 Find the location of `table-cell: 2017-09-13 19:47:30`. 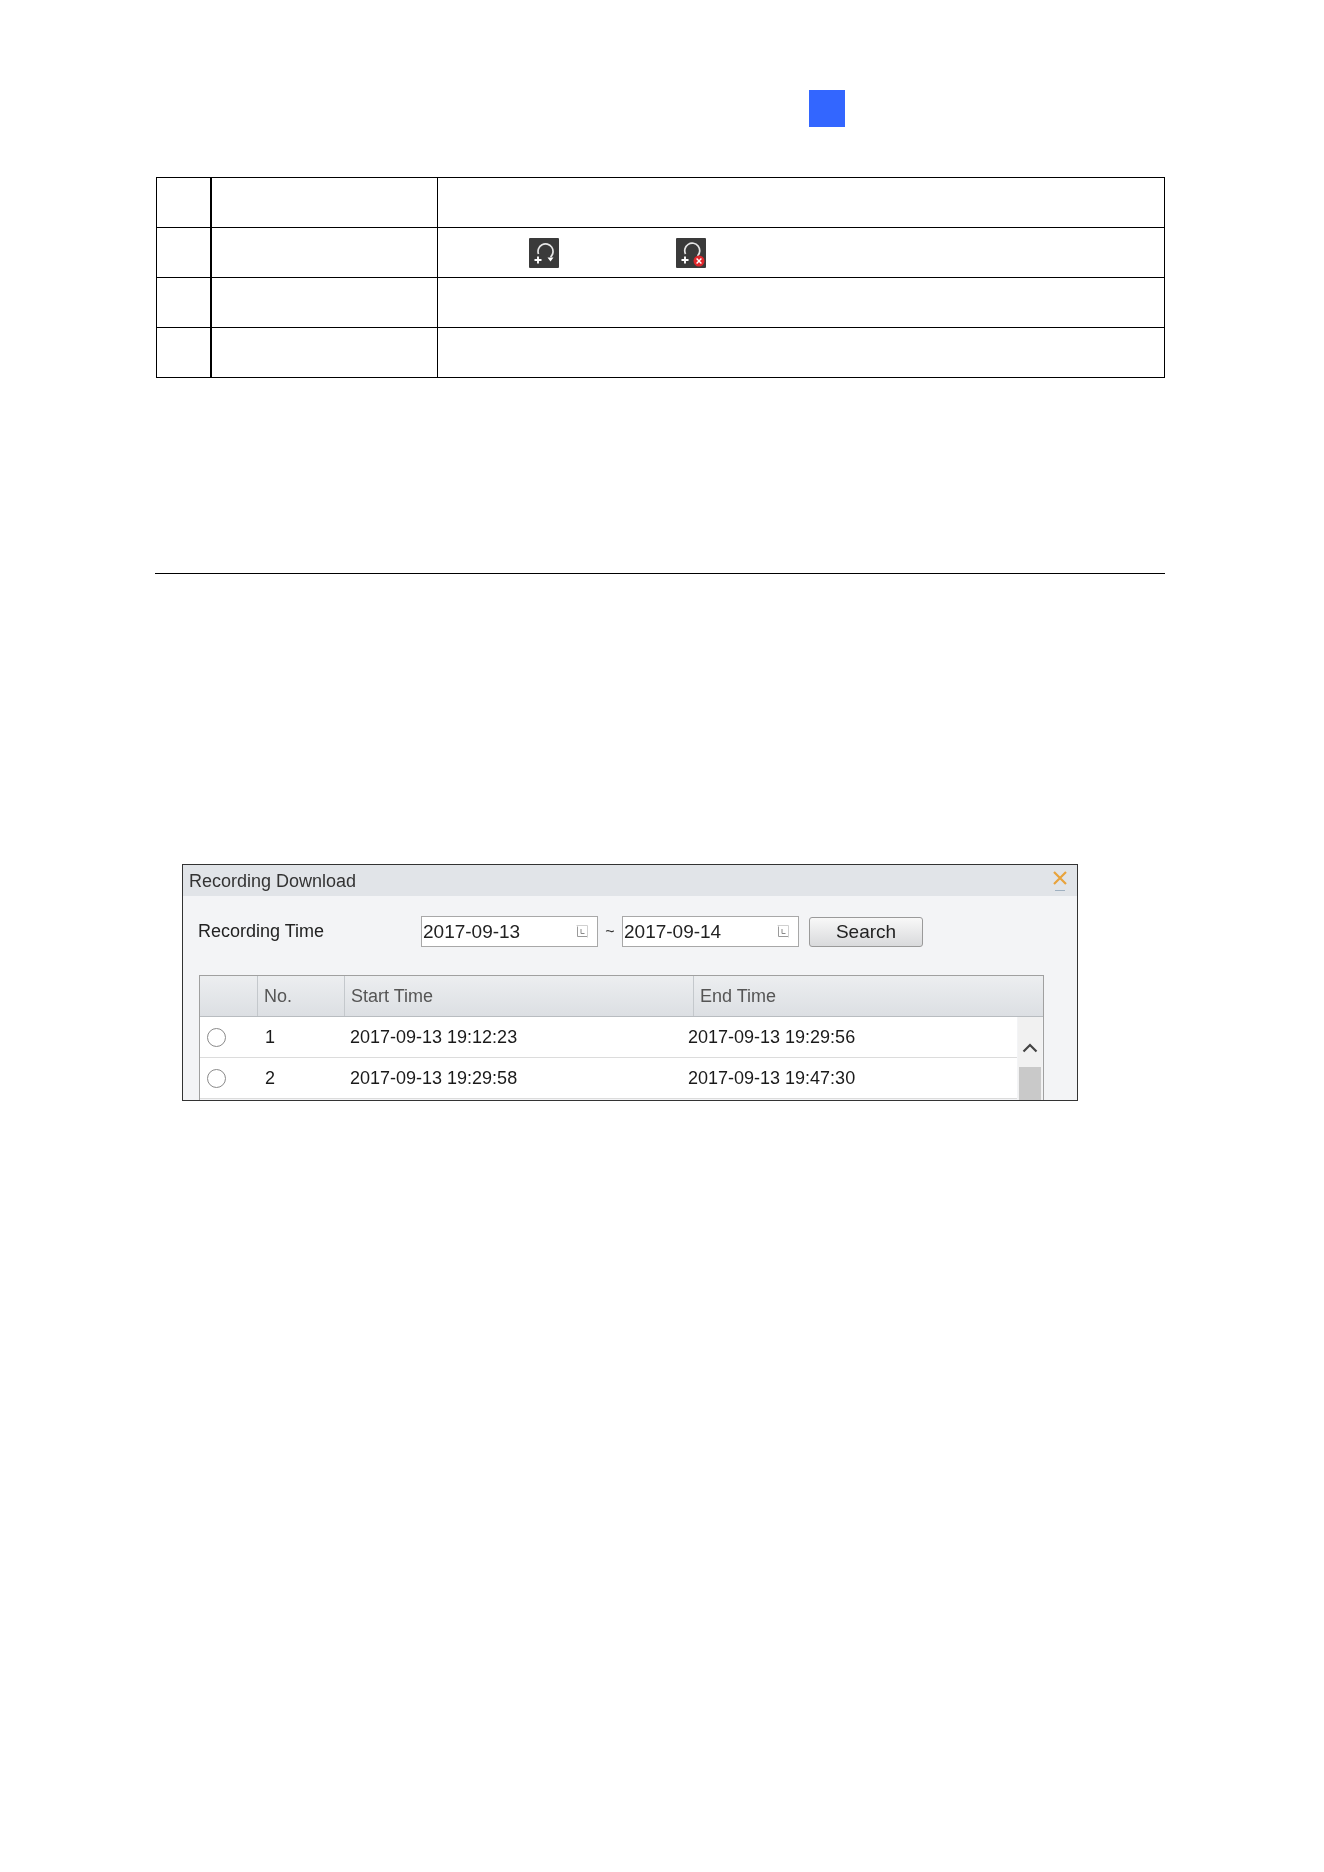

table-cell: 2017-09-13 19:47:30 is located at coordinates (772, 1077).